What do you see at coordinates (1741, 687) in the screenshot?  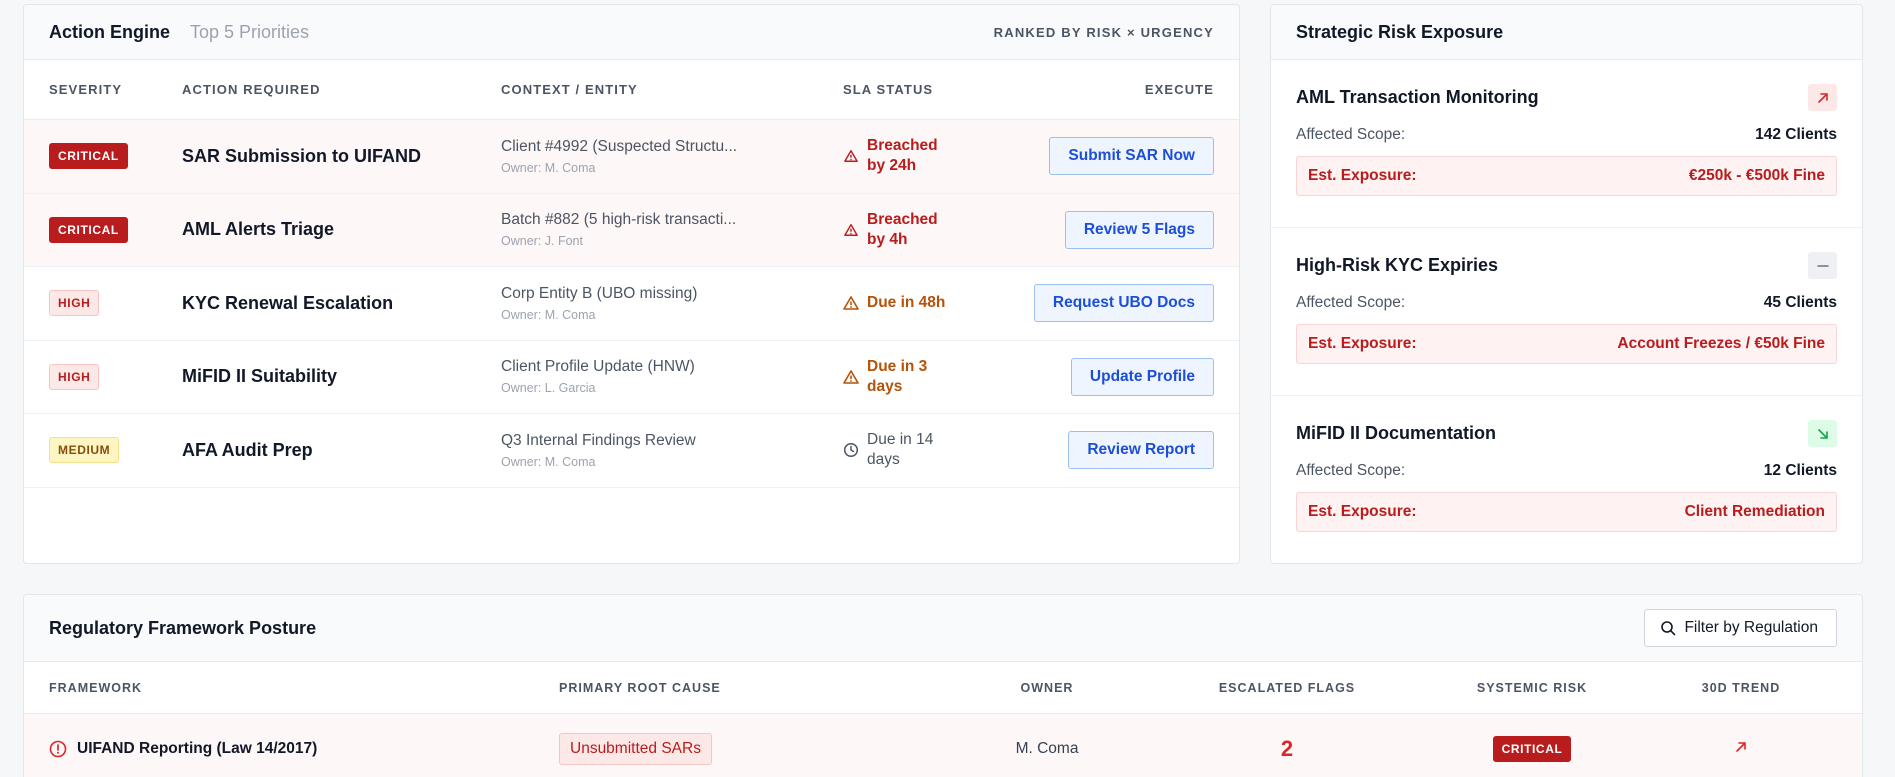 I see `col-30d-trend: 30D TREND` at bounding box center [1741, 687].